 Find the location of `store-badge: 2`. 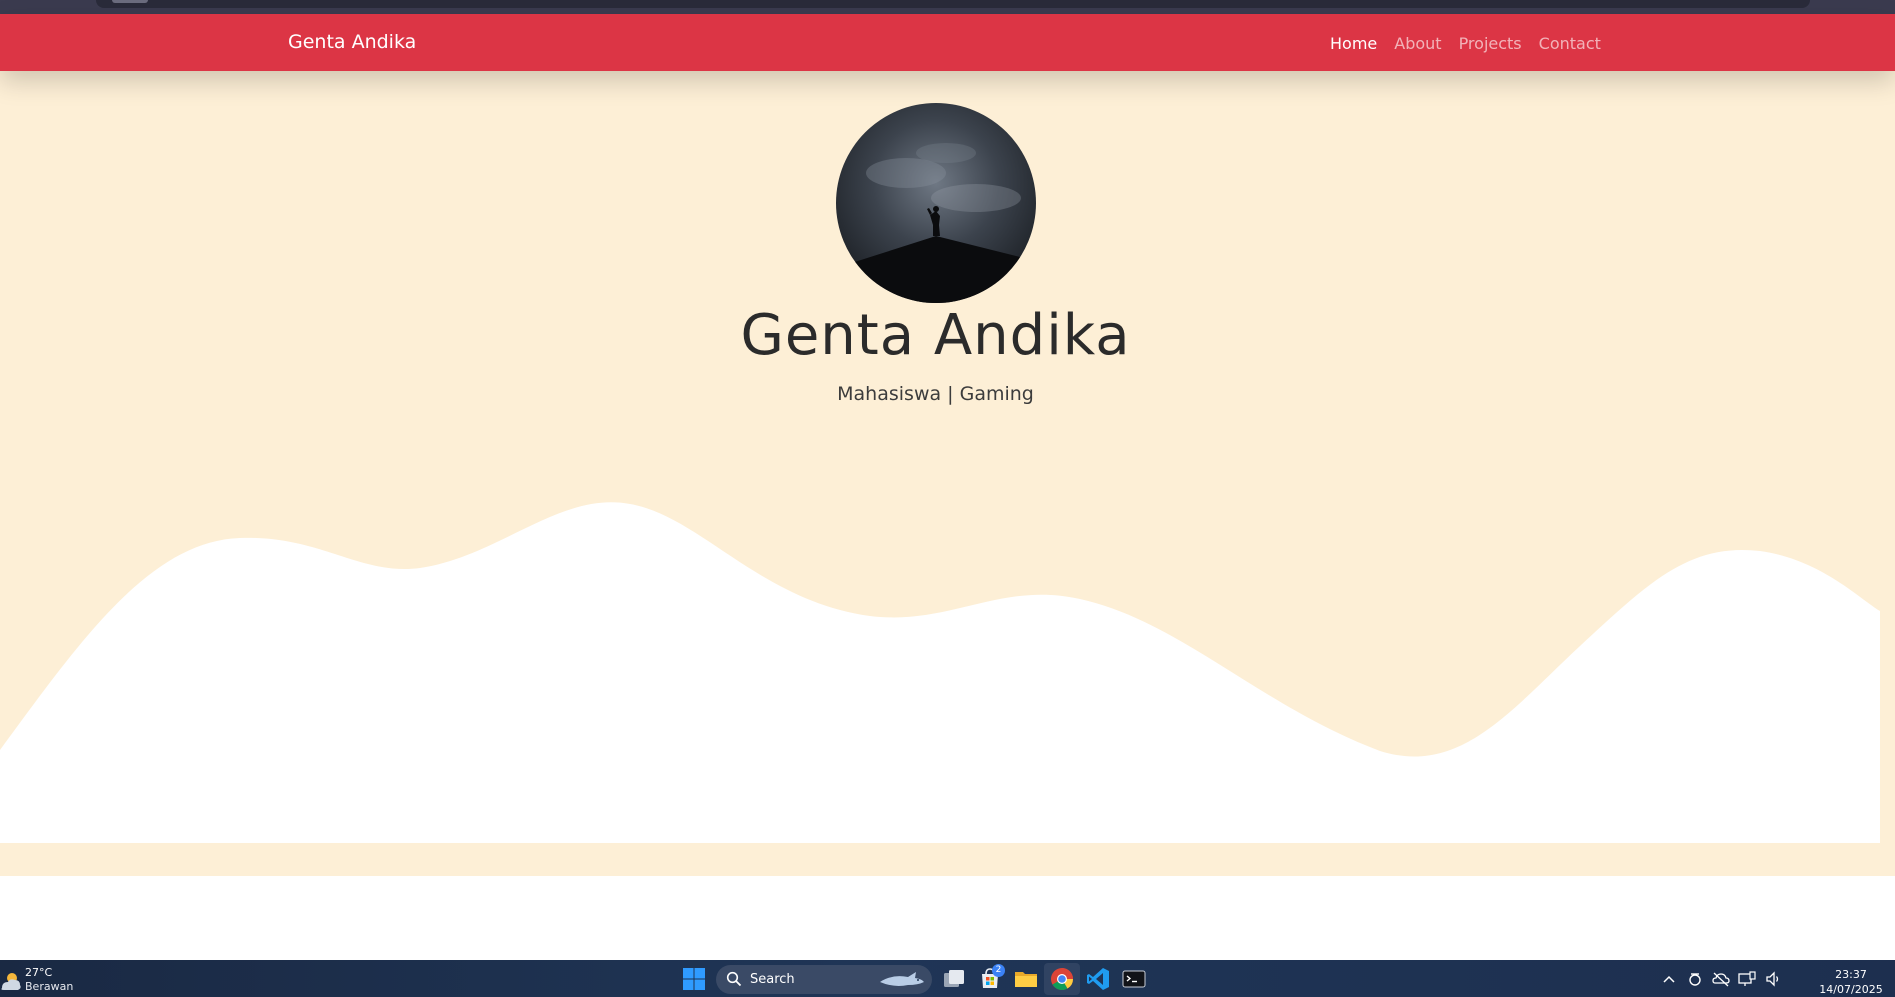

store-badge: 2 is located at coordinates (998, 970).